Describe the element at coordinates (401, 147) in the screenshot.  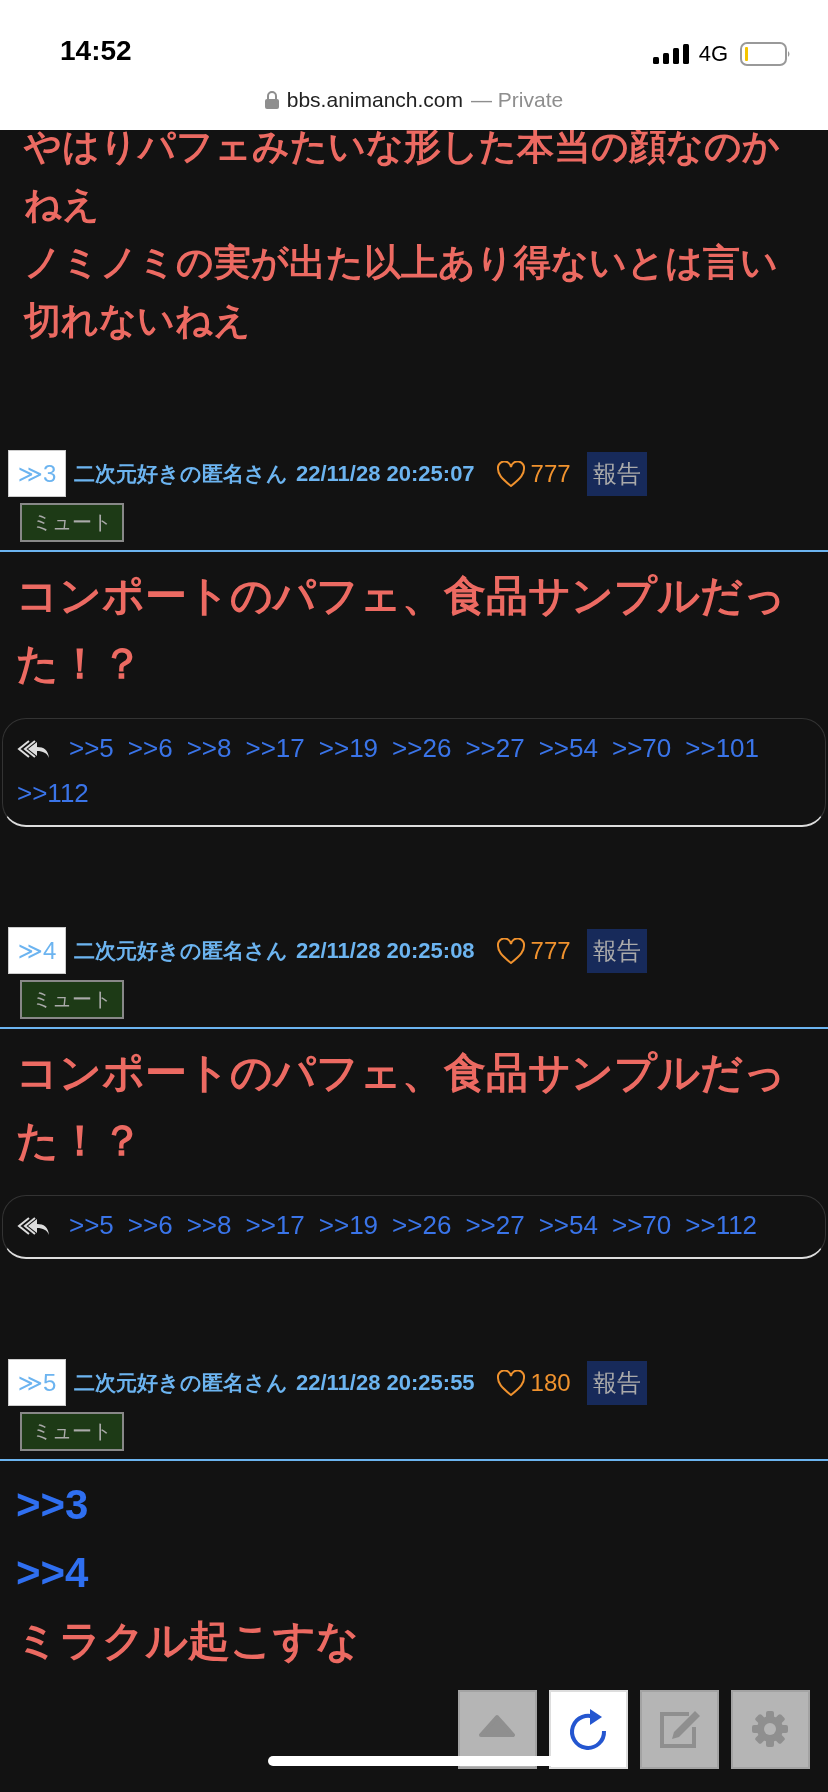
I see `post-text: やはりパフェみたいな形した本当の顔なのか` at that location.